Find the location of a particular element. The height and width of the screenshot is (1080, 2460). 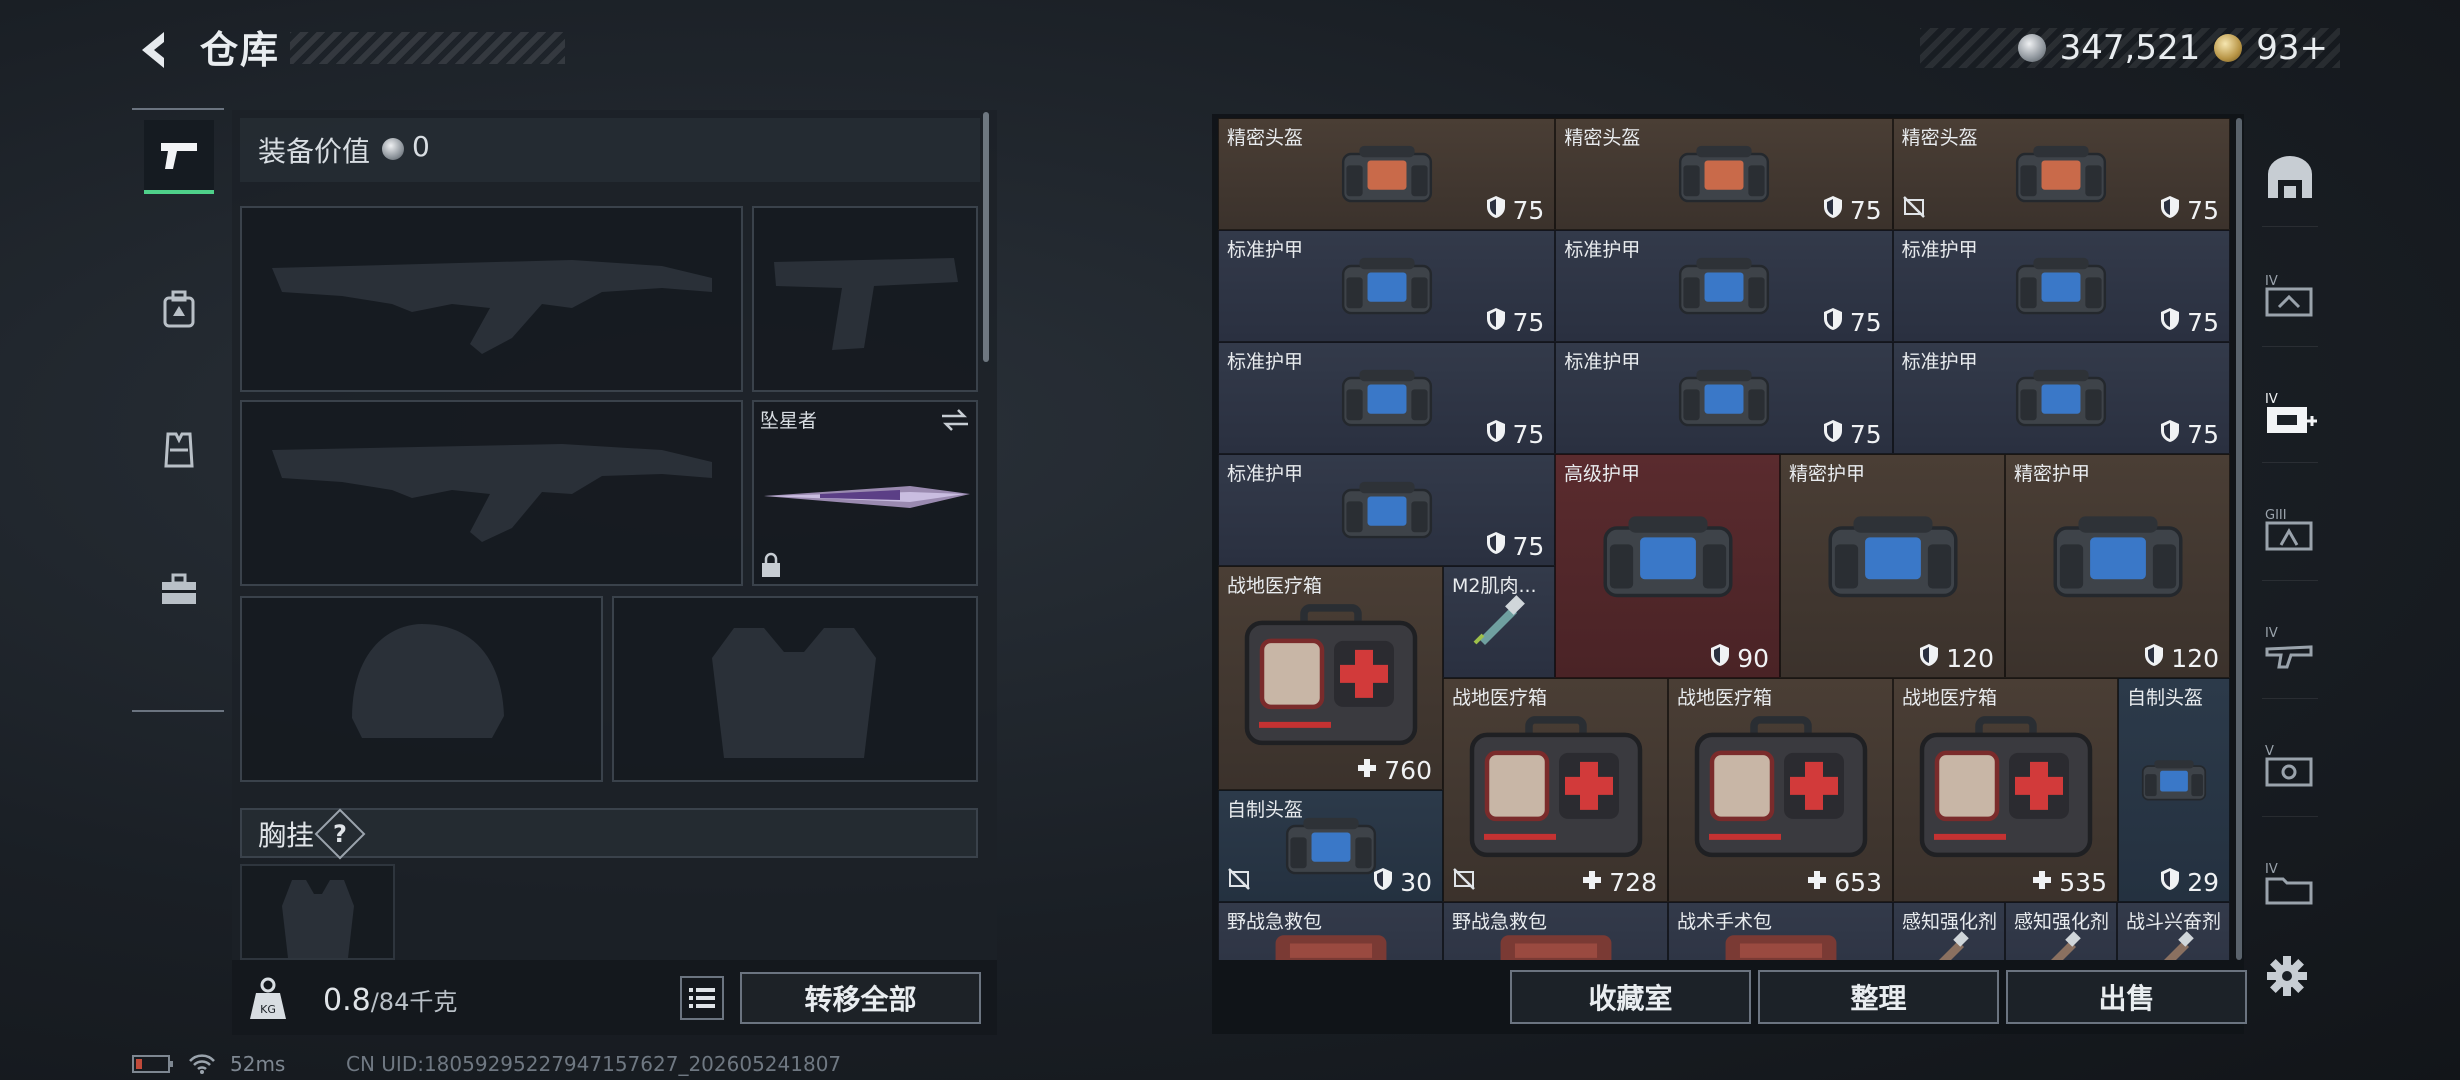

body-armor-slot is located at coordinates (795, 689).